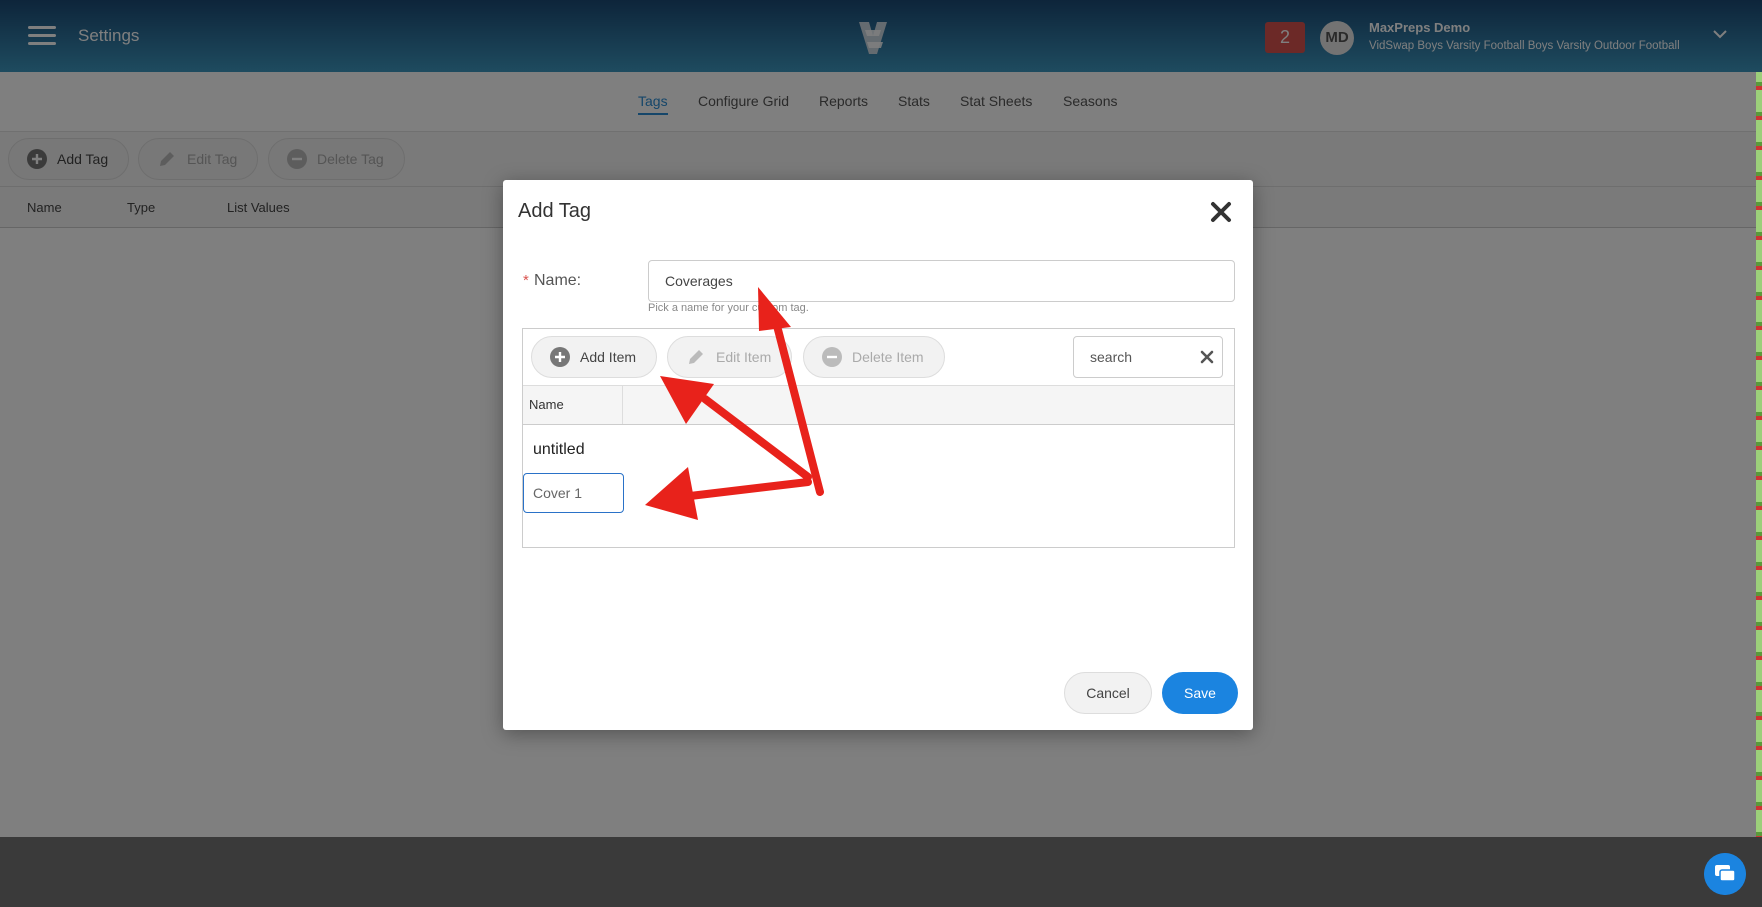  What do you see at coordinates (555, 211) in the screenshot?
I see `dialog-title: Add Tag` at bounding box center [555, 211].